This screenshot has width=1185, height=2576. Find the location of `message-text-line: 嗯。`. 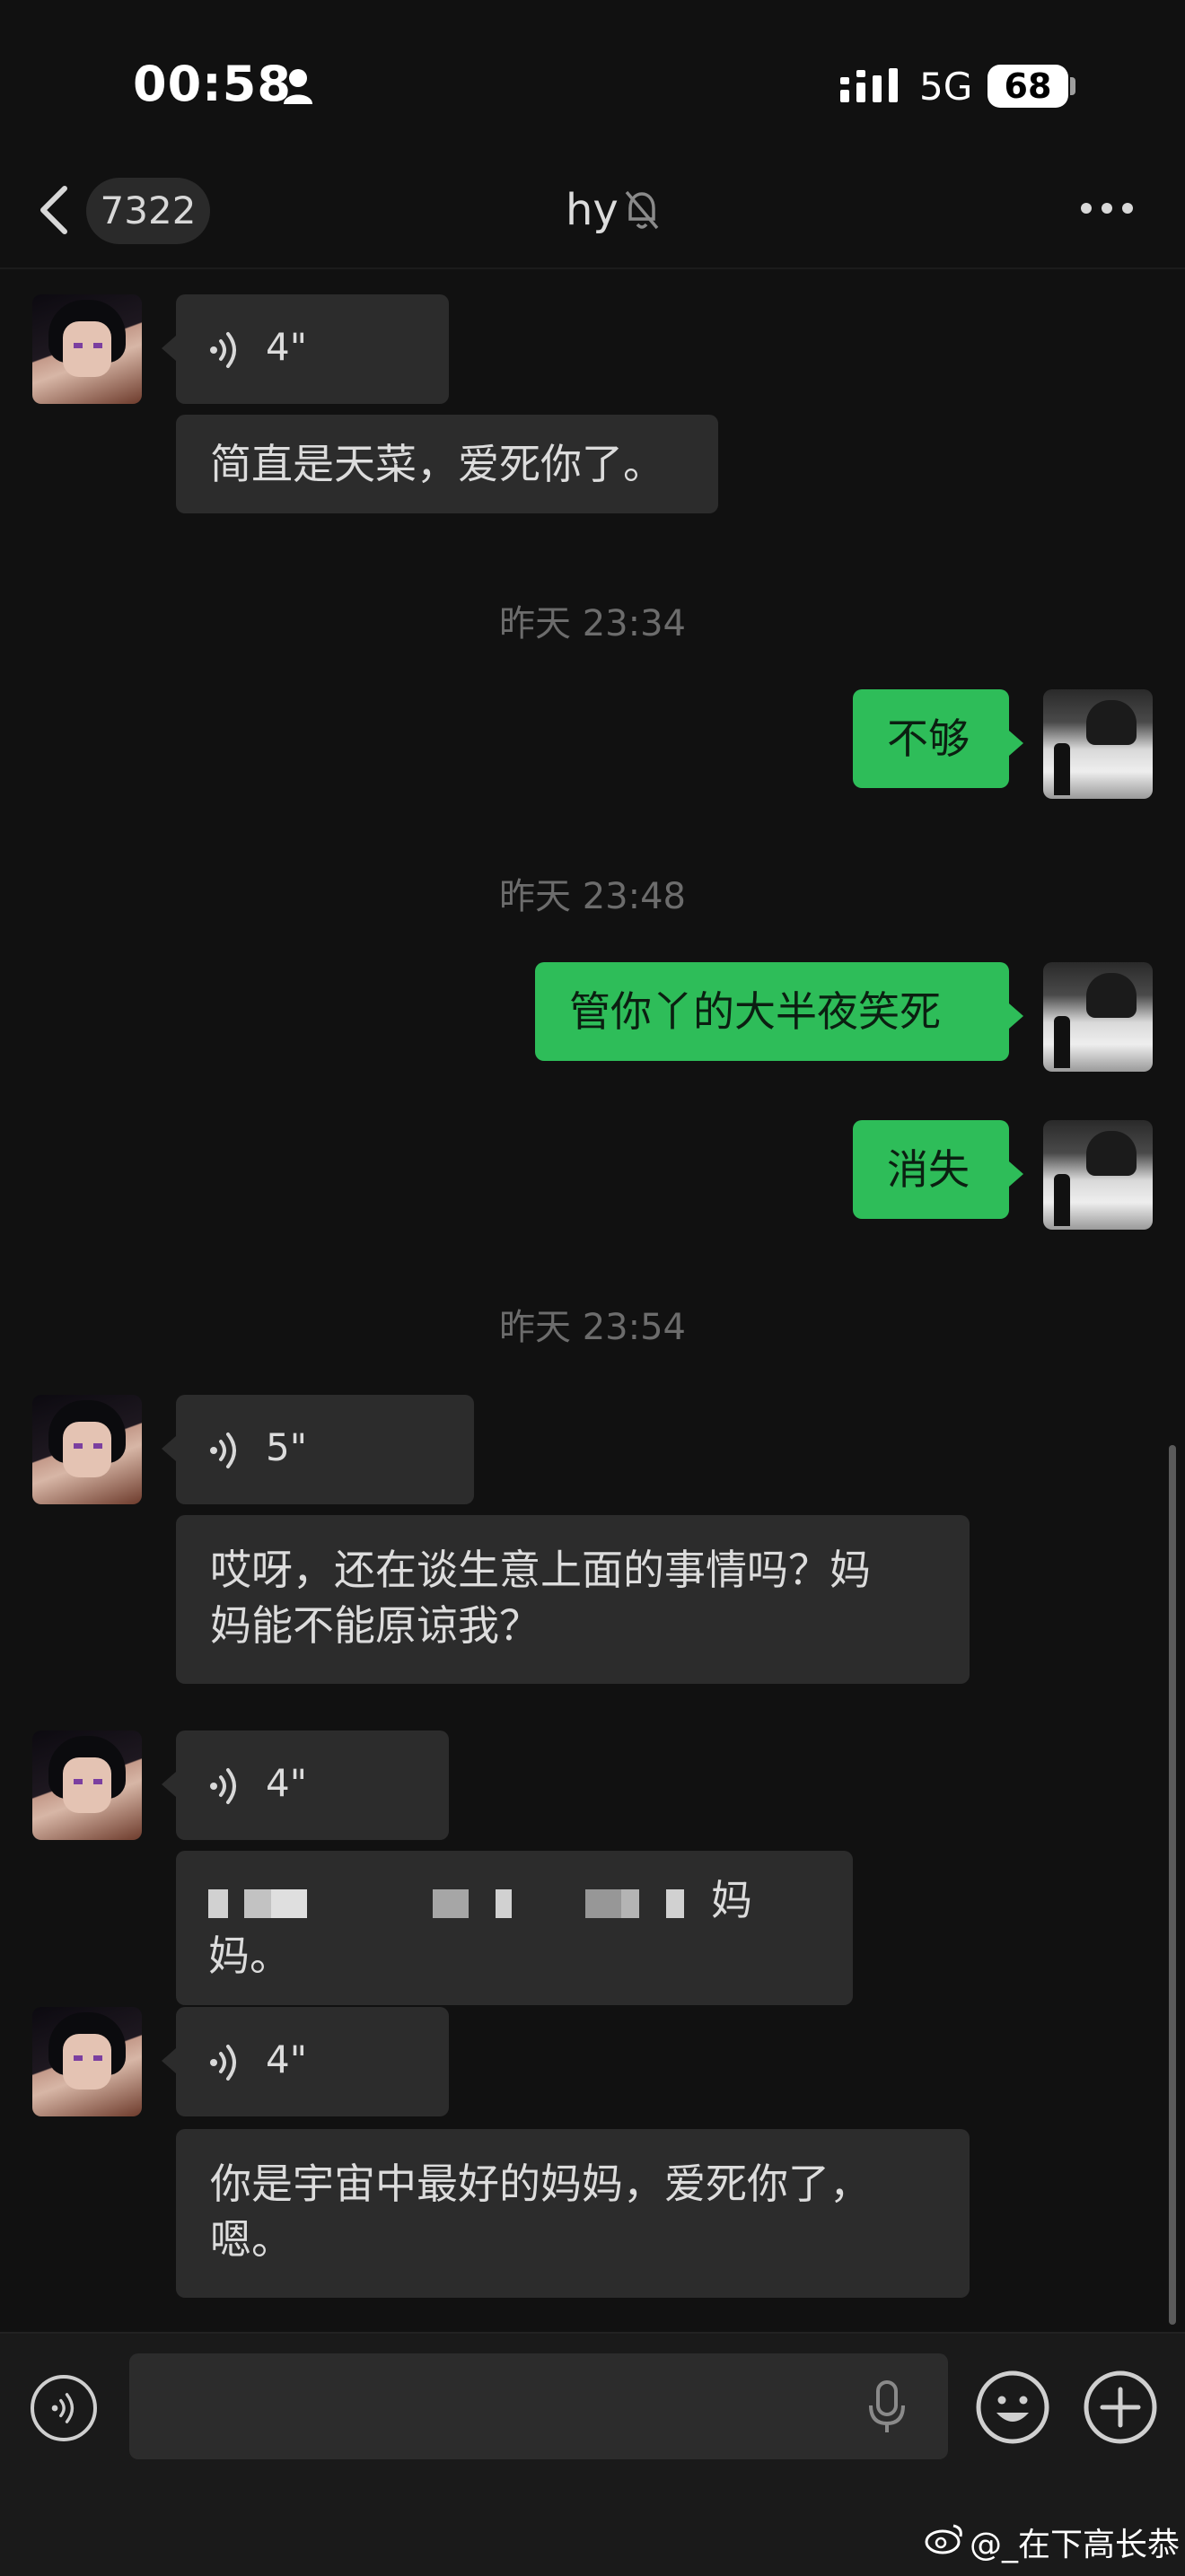

message-text-line: 嗯。 is located at coordinates (251, 2239).